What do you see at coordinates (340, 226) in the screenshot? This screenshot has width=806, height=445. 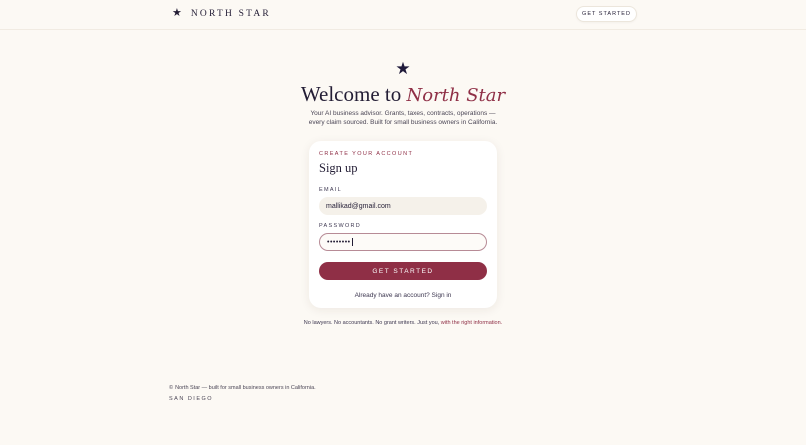 I see `password-label: PASSWORD` at bounding box center [340, 226].